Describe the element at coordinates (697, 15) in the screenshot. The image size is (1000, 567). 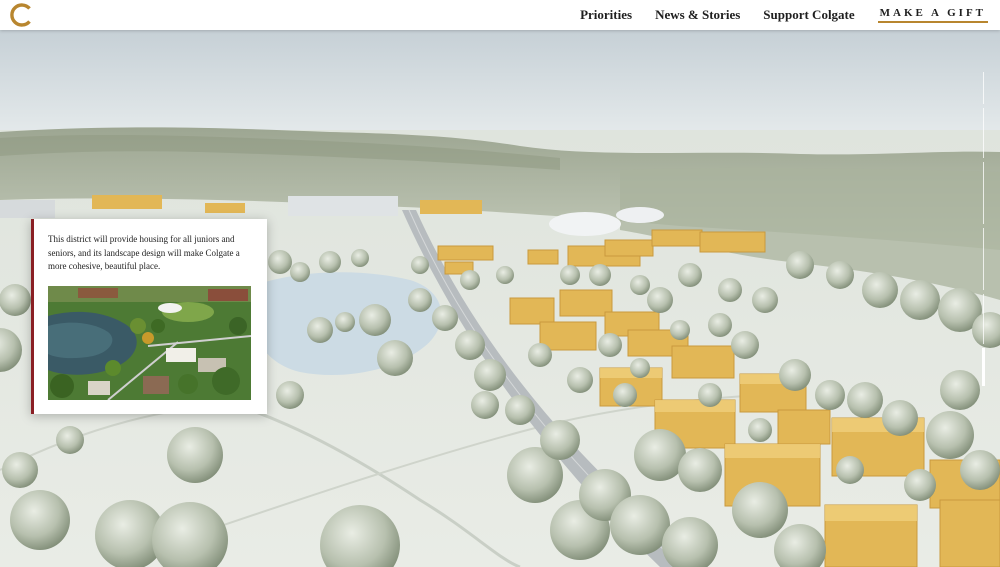
I see `nav-link-news-stories: News & Stories` at that location.